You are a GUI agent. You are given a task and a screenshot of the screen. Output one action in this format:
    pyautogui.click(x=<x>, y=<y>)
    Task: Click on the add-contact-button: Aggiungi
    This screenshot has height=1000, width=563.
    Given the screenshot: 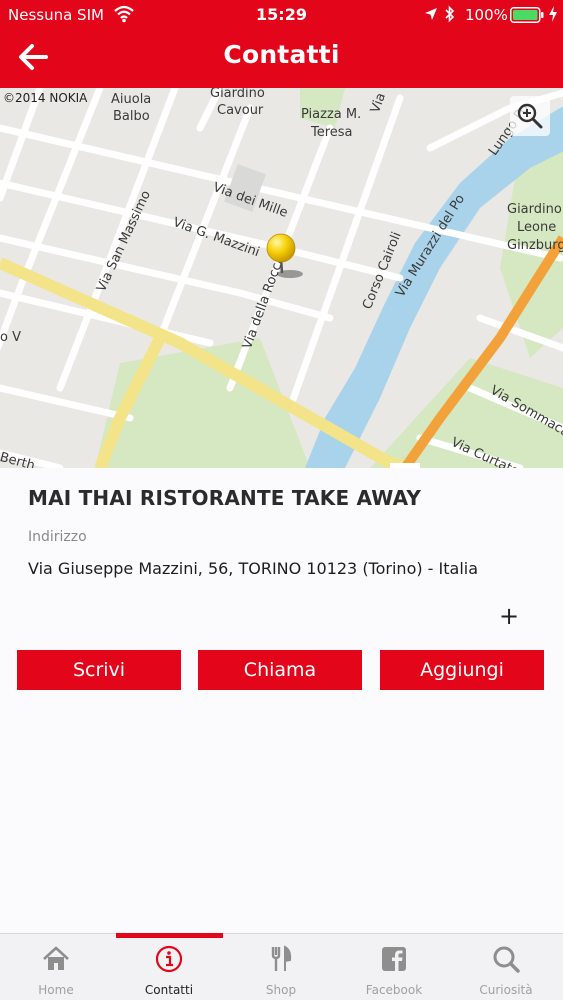 What is the action you would take?
    pyautogui.click(x=462, y=670)
    